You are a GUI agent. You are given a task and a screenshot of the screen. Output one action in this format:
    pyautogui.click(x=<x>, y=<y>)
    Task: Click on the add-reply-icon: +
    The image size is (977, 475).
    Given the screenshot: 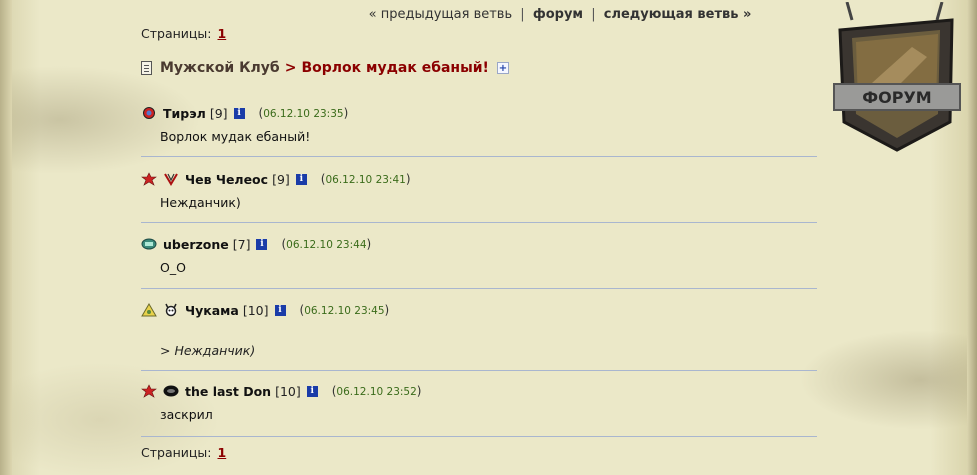 What is the action you would take?
    pyautogui.click(x=502, y=68)
    